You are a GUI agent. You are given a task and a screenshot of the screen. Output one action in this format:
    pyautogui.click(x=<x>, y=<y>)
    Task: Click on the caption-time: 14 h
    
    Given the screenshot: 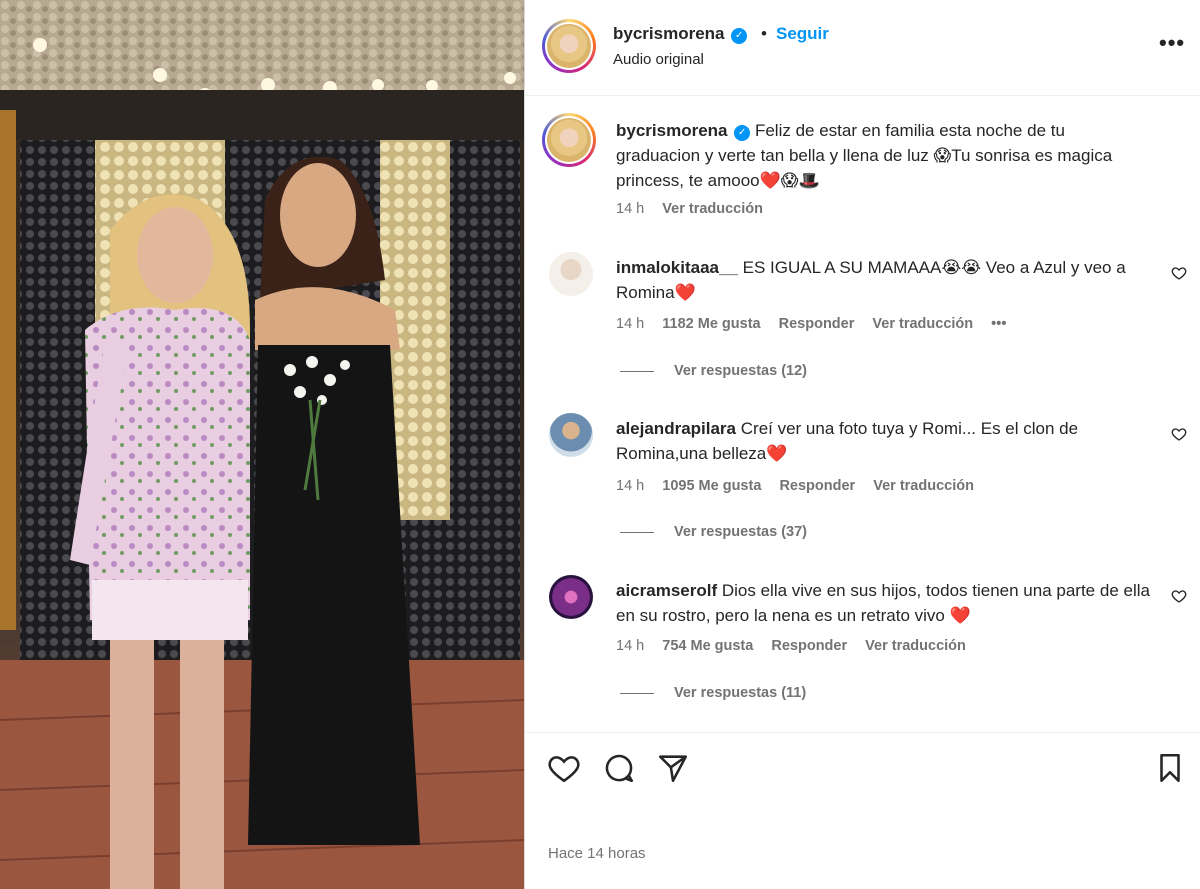 What is the action you would take?
    pyautogui.click(x=630, y=209)
    